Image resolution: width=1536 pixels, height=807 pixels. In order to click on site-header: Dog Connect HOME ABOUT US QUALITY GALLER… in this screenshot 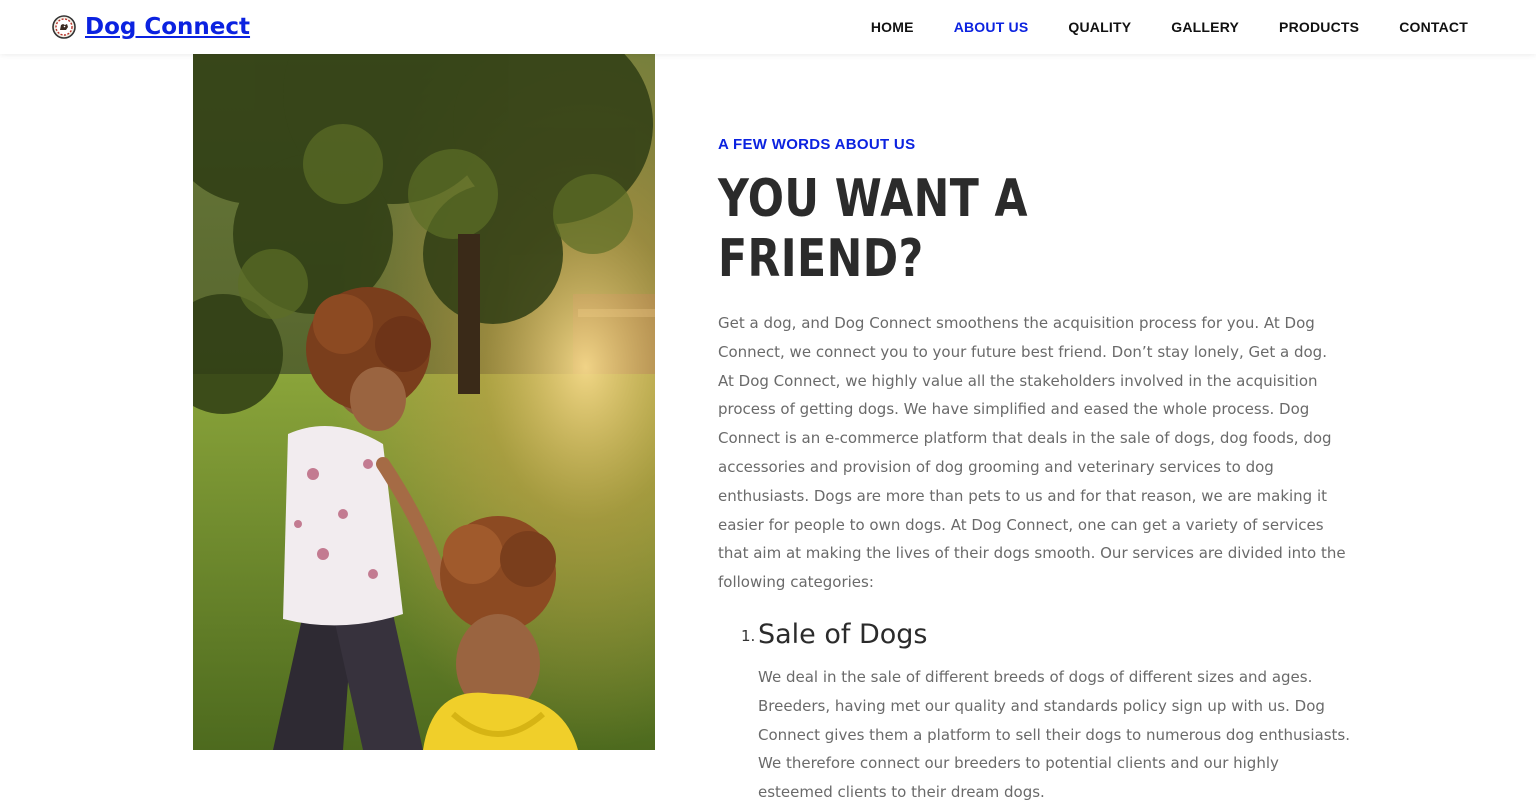, I will do `click(768, 27)`.